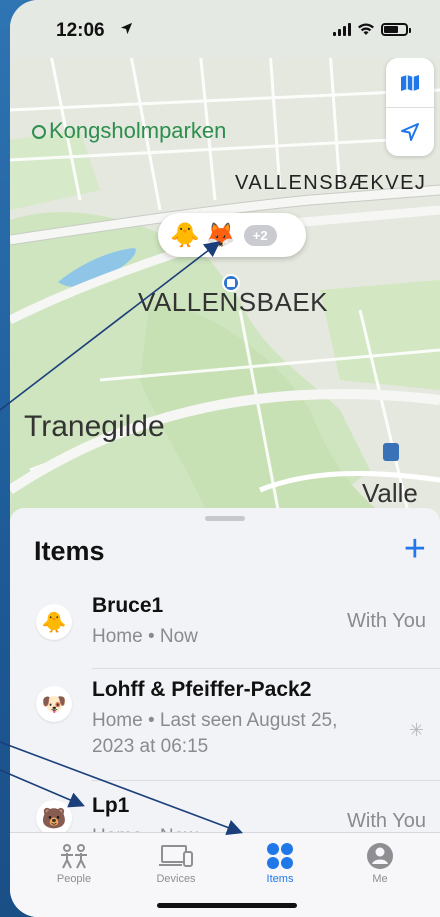 This screenshot has width=440, height=917. Describe the element at coordinates (391, 452) in the screenshot. I see `train-station-icon` at that location.